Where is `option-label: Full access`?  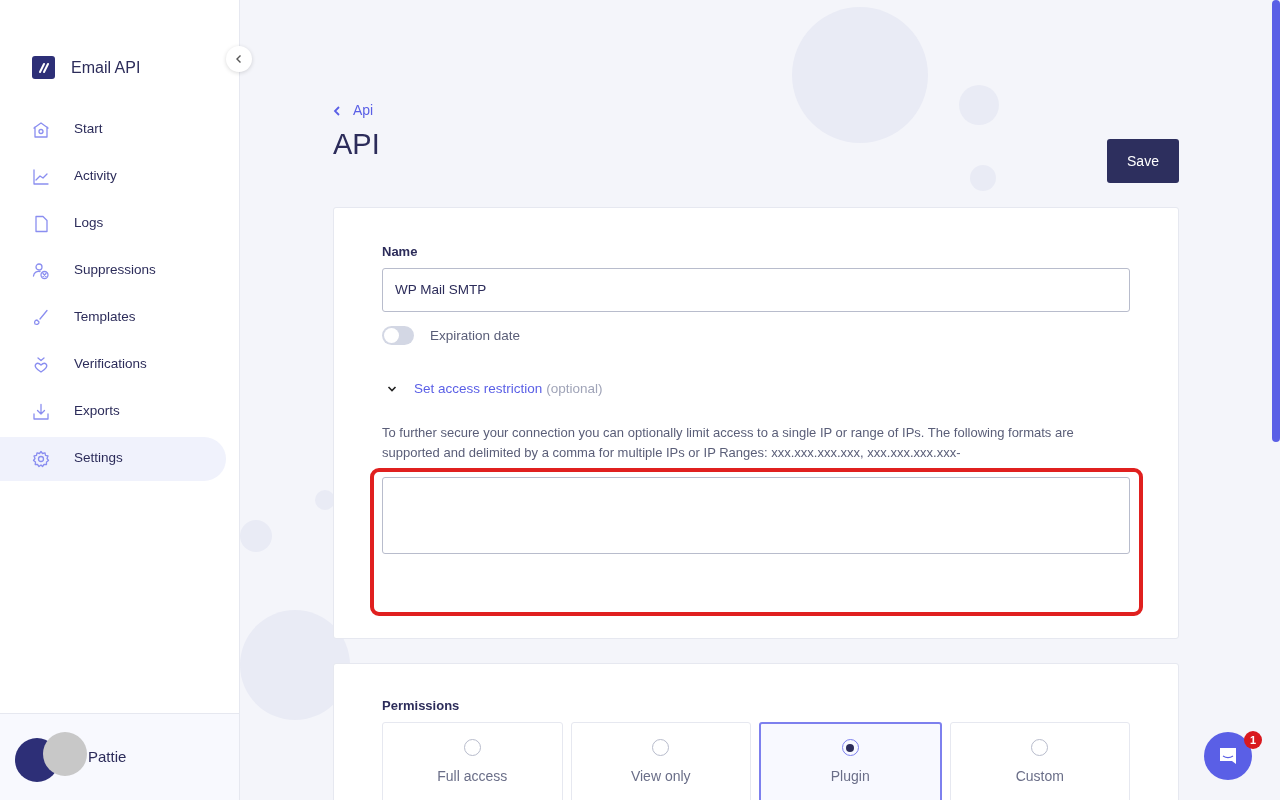 option-label: Full access is located at coordinates (472, 776).